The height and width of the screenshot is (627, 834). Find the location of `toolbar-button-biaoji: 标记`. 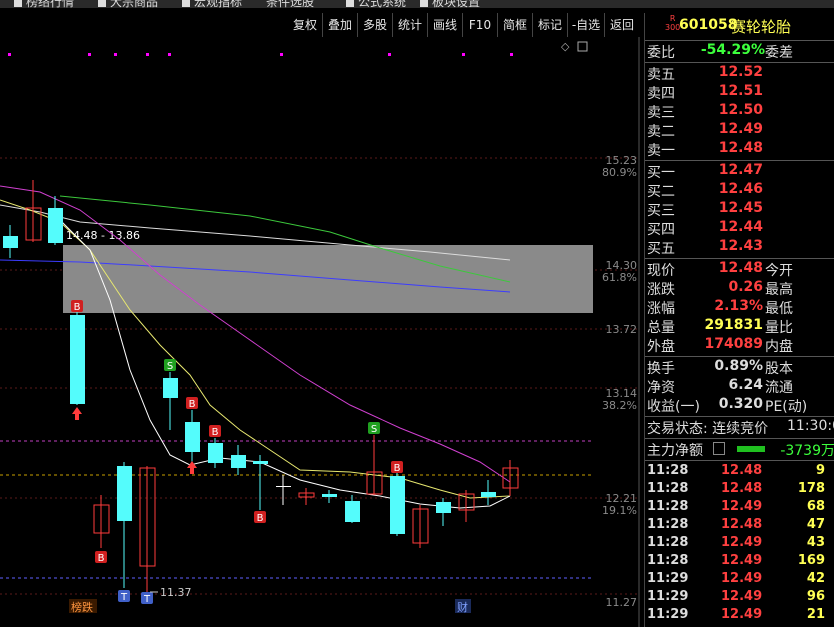

toolbar-button-biaoji: 标记 is located at coordinates (550, 25).